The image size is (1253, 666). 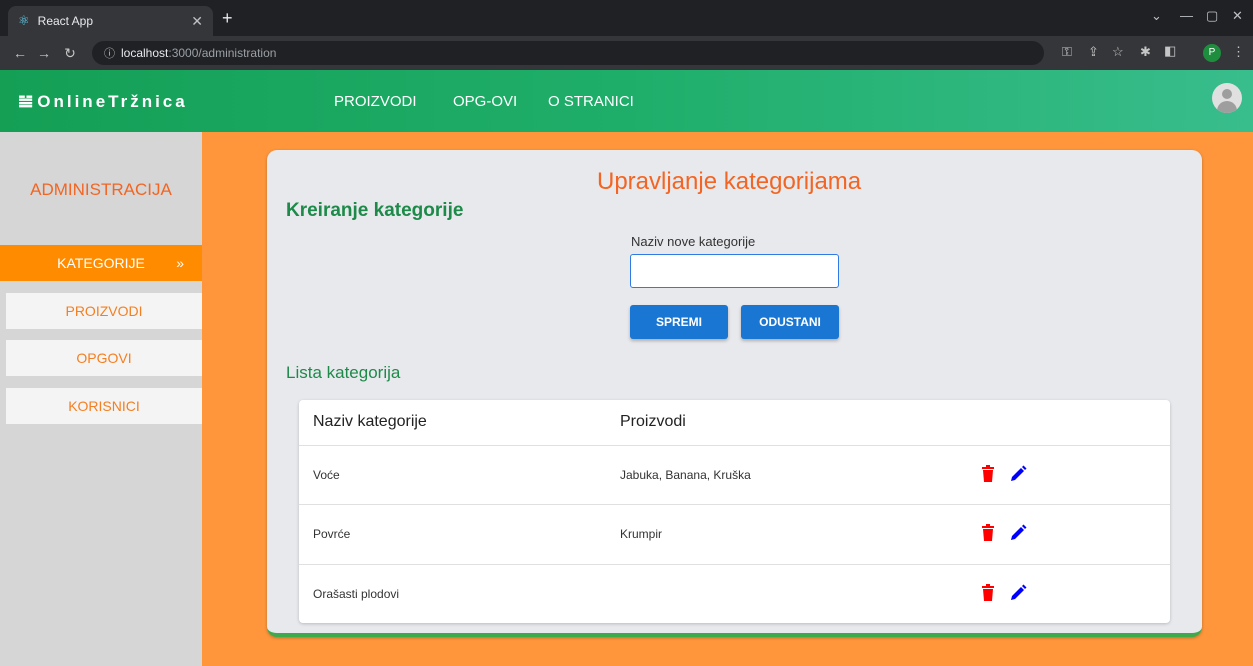 I want to click on user-icon, so click(x=1227, y=94).